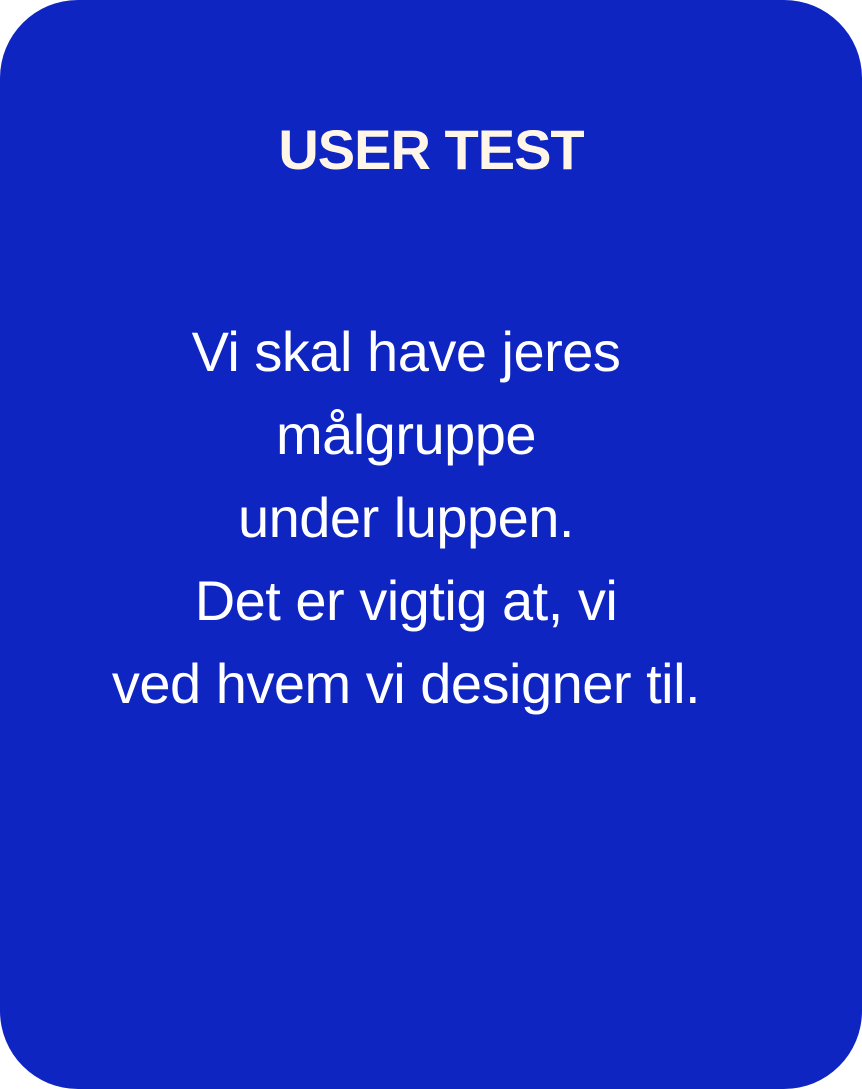  I want to click on card-title: USER TEST, so click(431, 149).